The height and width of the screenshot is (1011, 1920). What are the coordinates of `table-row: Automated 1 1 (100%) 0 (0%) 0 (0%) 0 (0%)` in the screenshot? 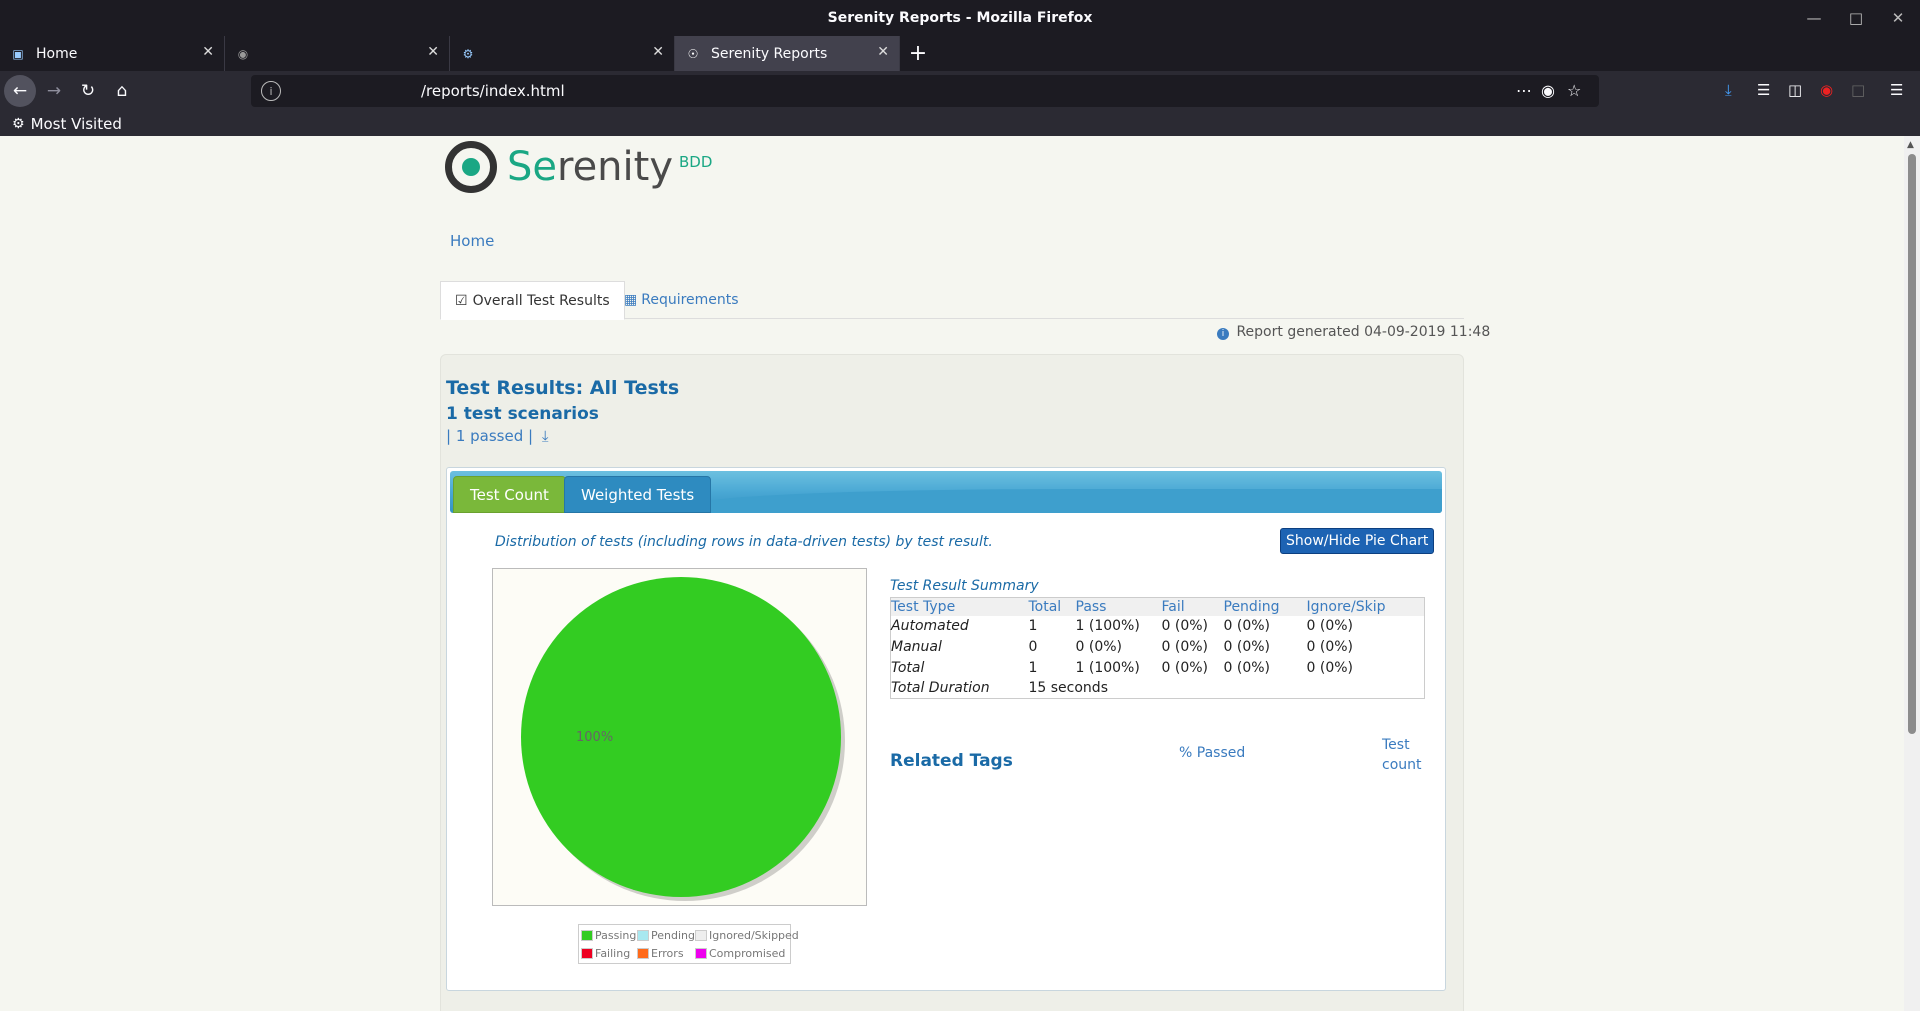 It's located at (1122, 626).